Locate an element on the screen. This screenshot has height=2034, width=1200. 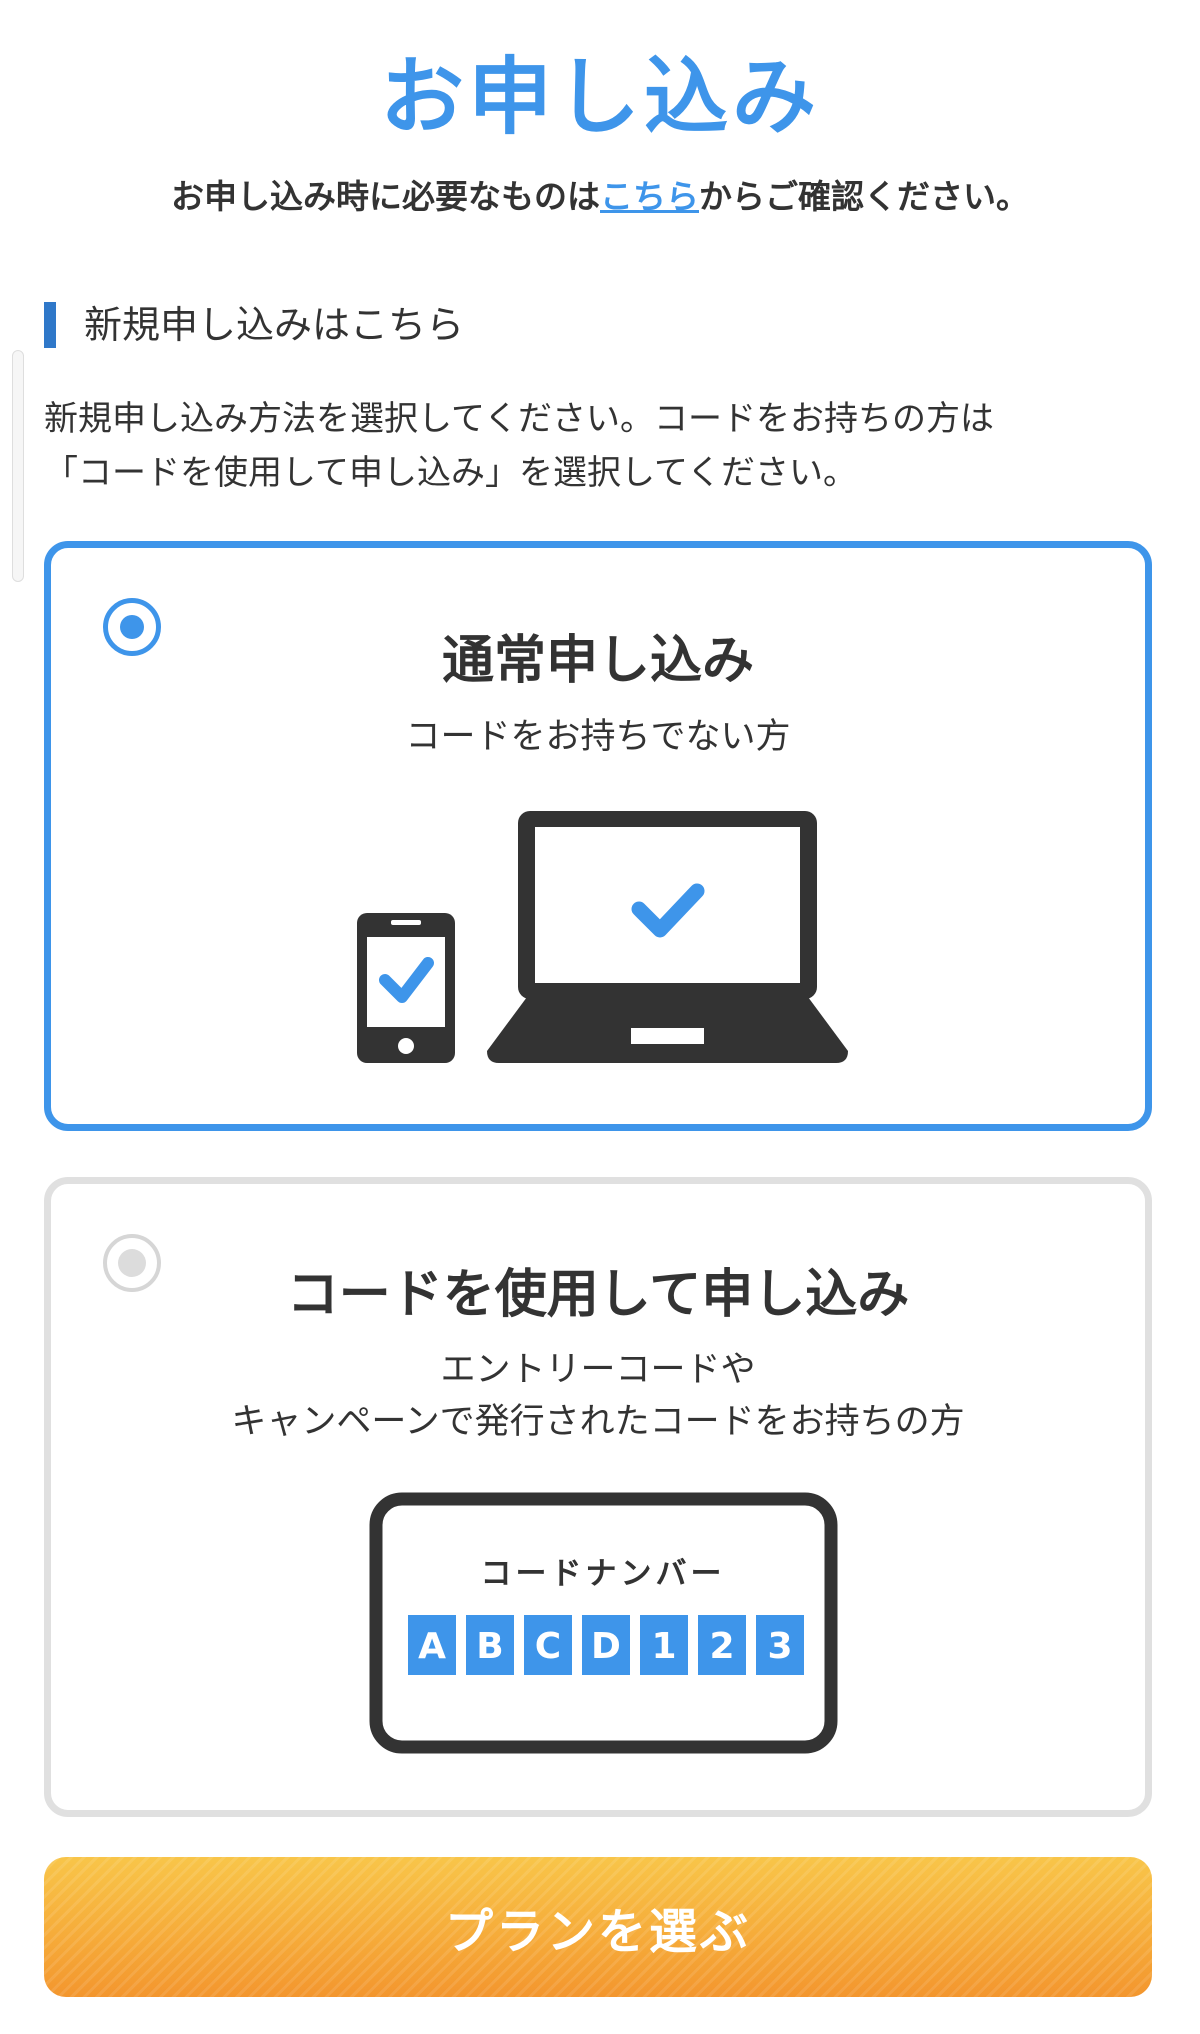
code-char: A is located at coordinates (432, 1646).